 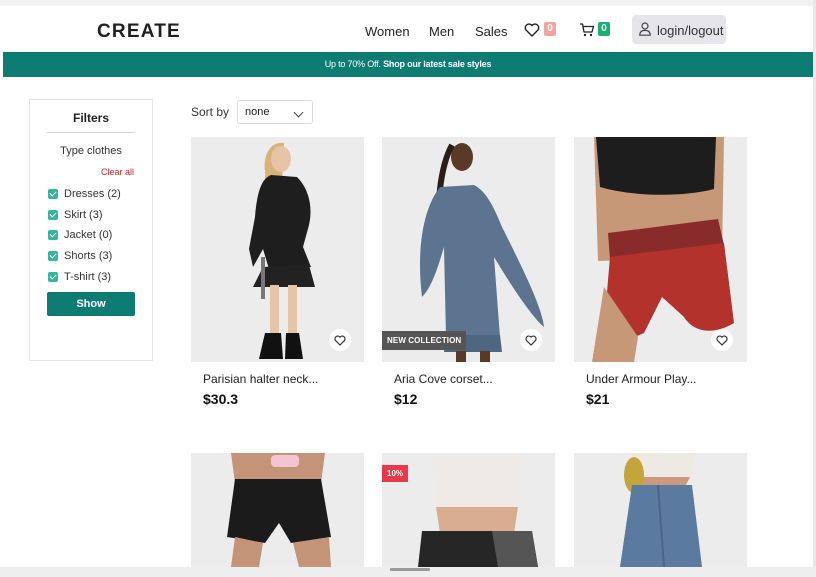 I want to click on filter-option-label: Skirt (3), so click(x=83, y=214).